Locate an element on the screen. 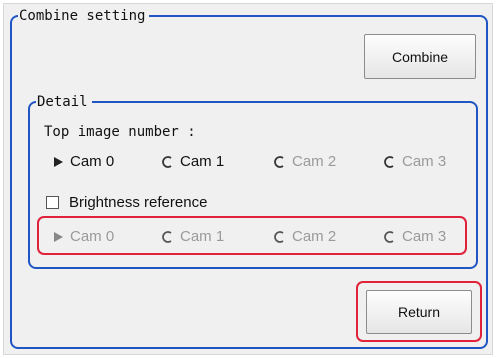  top-image-radio-cam0: Cam 0 is located at coordinates (83, 161).